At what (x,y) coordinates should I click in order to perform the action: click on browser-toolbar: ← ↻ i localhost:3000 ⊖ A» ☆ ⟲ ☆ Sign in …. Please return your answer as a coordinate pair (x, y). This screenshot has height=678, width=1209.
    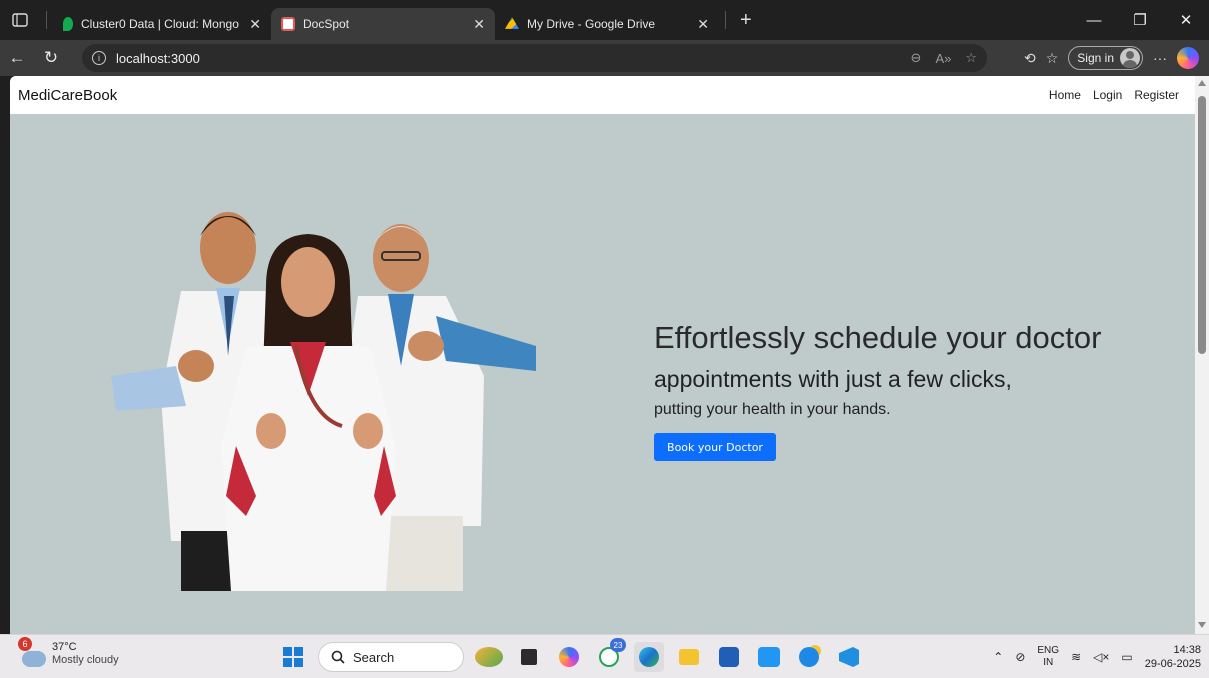
    Looking at the image, I should click on (604, 58).